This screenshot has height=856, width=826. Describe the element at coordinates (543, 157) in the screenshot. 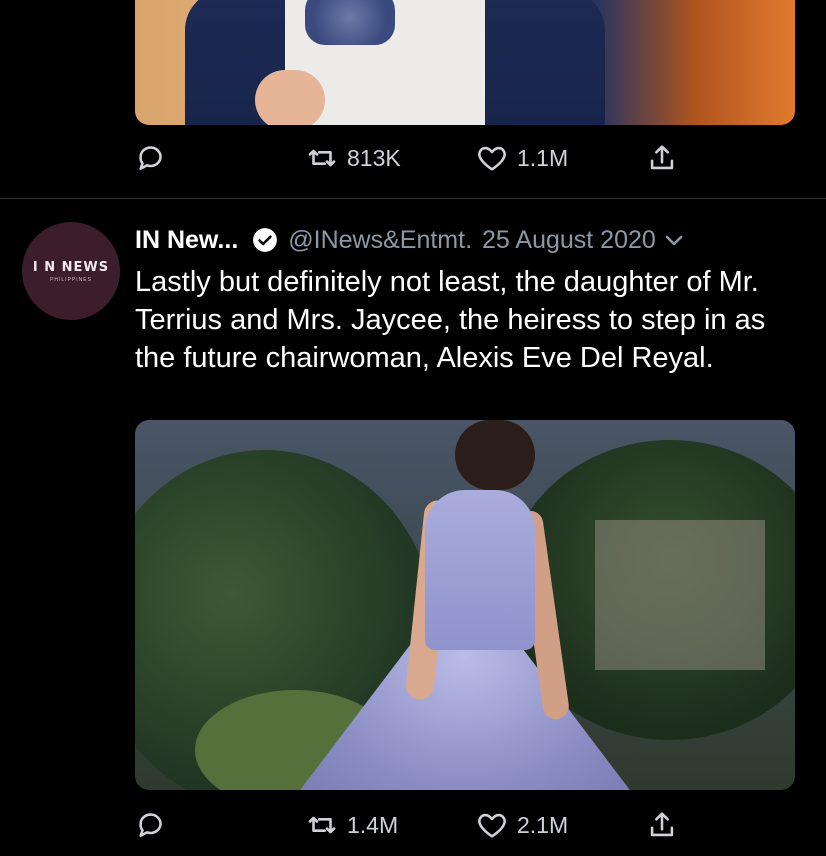

I see `like-count: 1.1M` at that location.